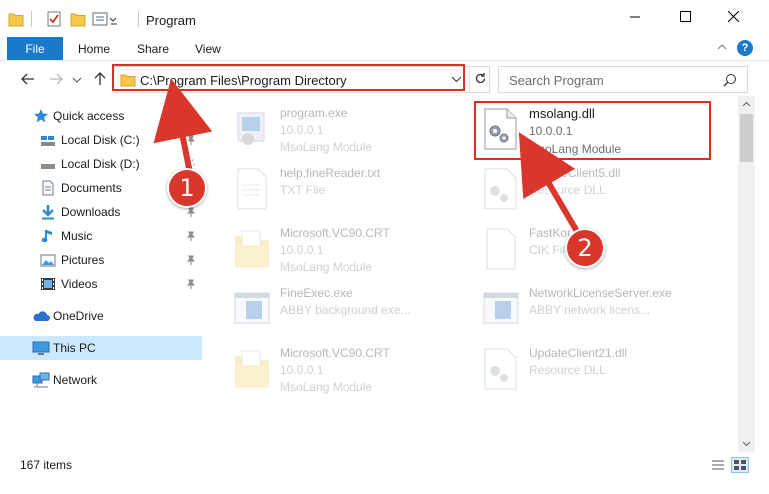 Image resolution: width=769 pixels, height=494 pixels. What do you see at coordinates (350, 190) in the screenshot?
I see `file-tile-help-finereader-txt: help.fineReader.txt TXT File` at bounding box center [350, 190].